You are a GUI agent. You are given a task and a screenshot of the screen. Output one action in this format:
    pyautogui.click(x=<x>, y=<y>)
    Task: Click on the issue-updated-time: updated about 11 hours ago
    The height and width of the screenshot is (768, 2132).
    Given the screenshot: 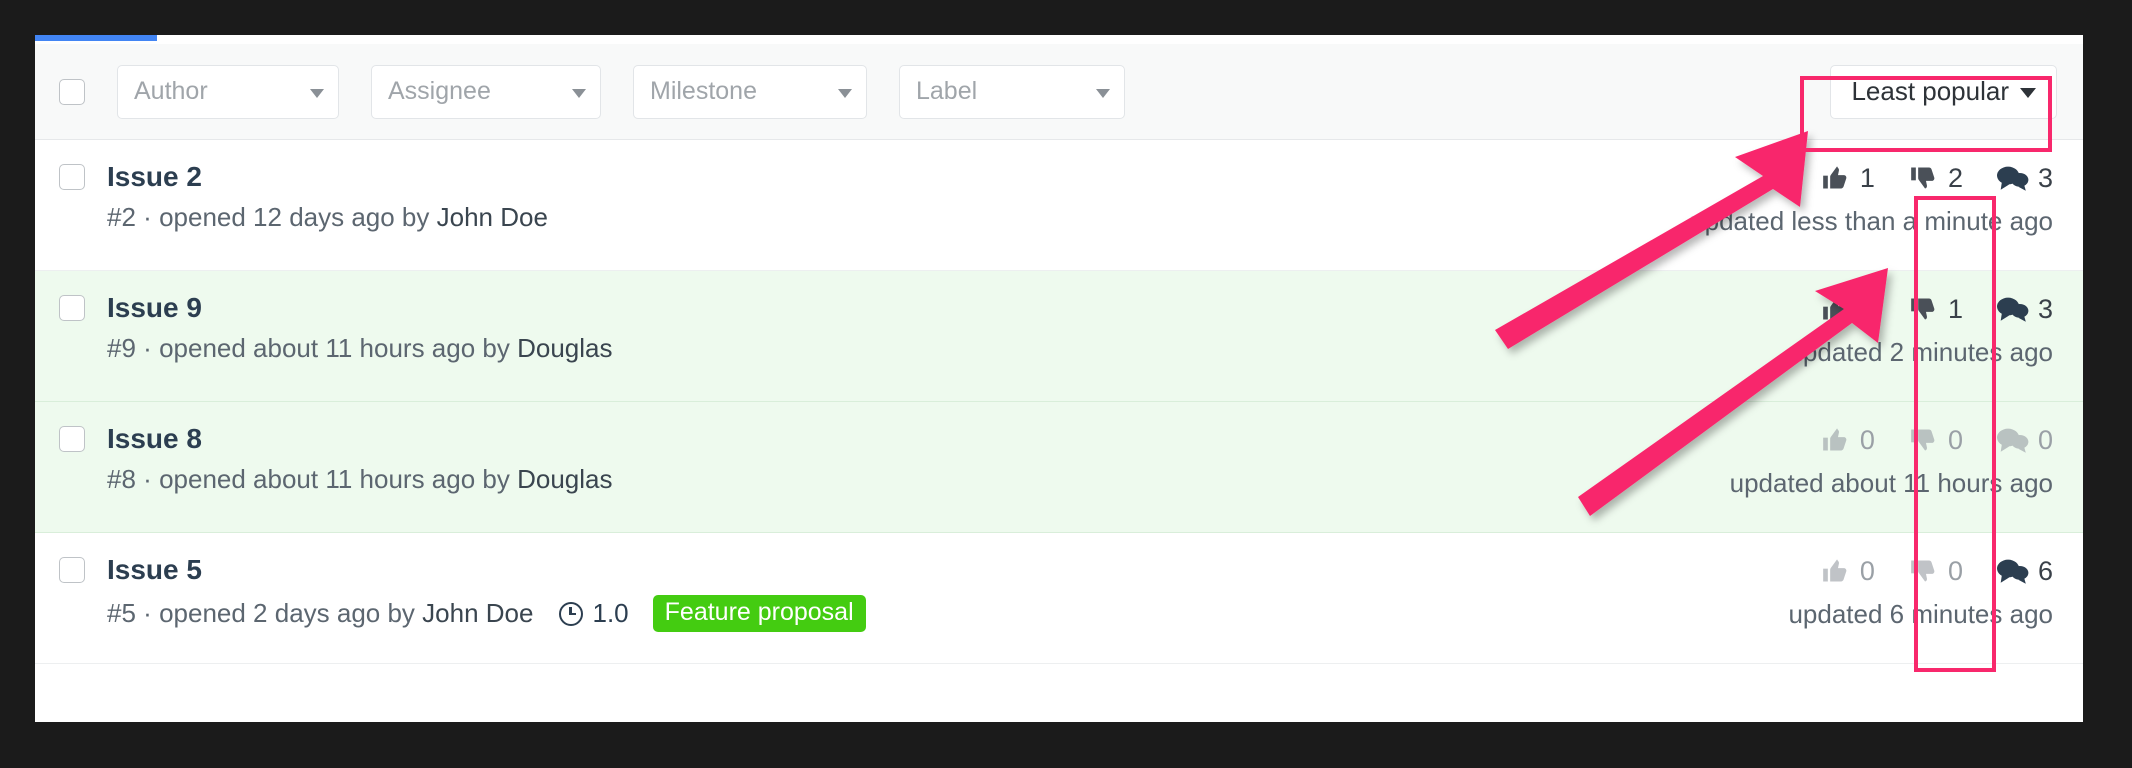 What is the action you would take?
    pyautogui.click(x=1891, y=483)
    